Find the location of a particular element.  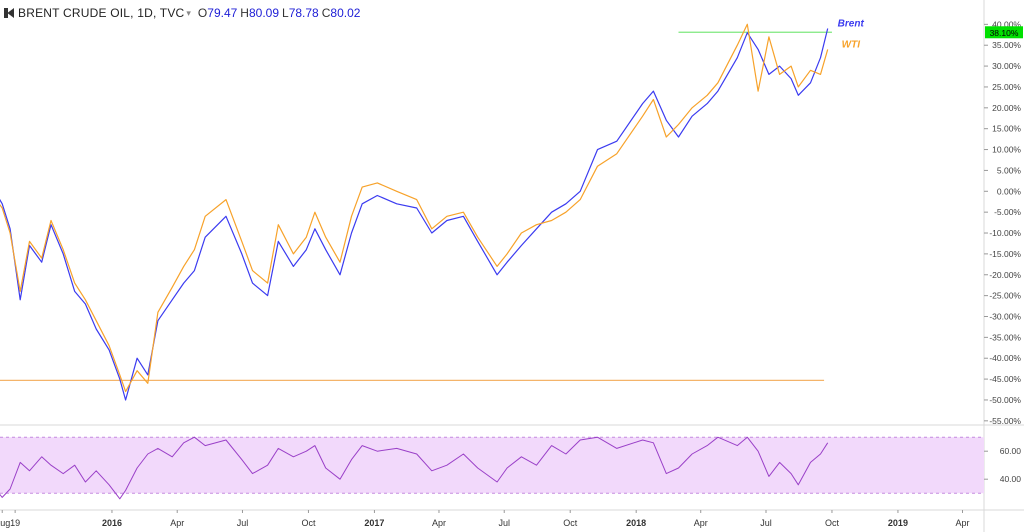

time-tick-label: 2019 is located at coordinates (898, 523).